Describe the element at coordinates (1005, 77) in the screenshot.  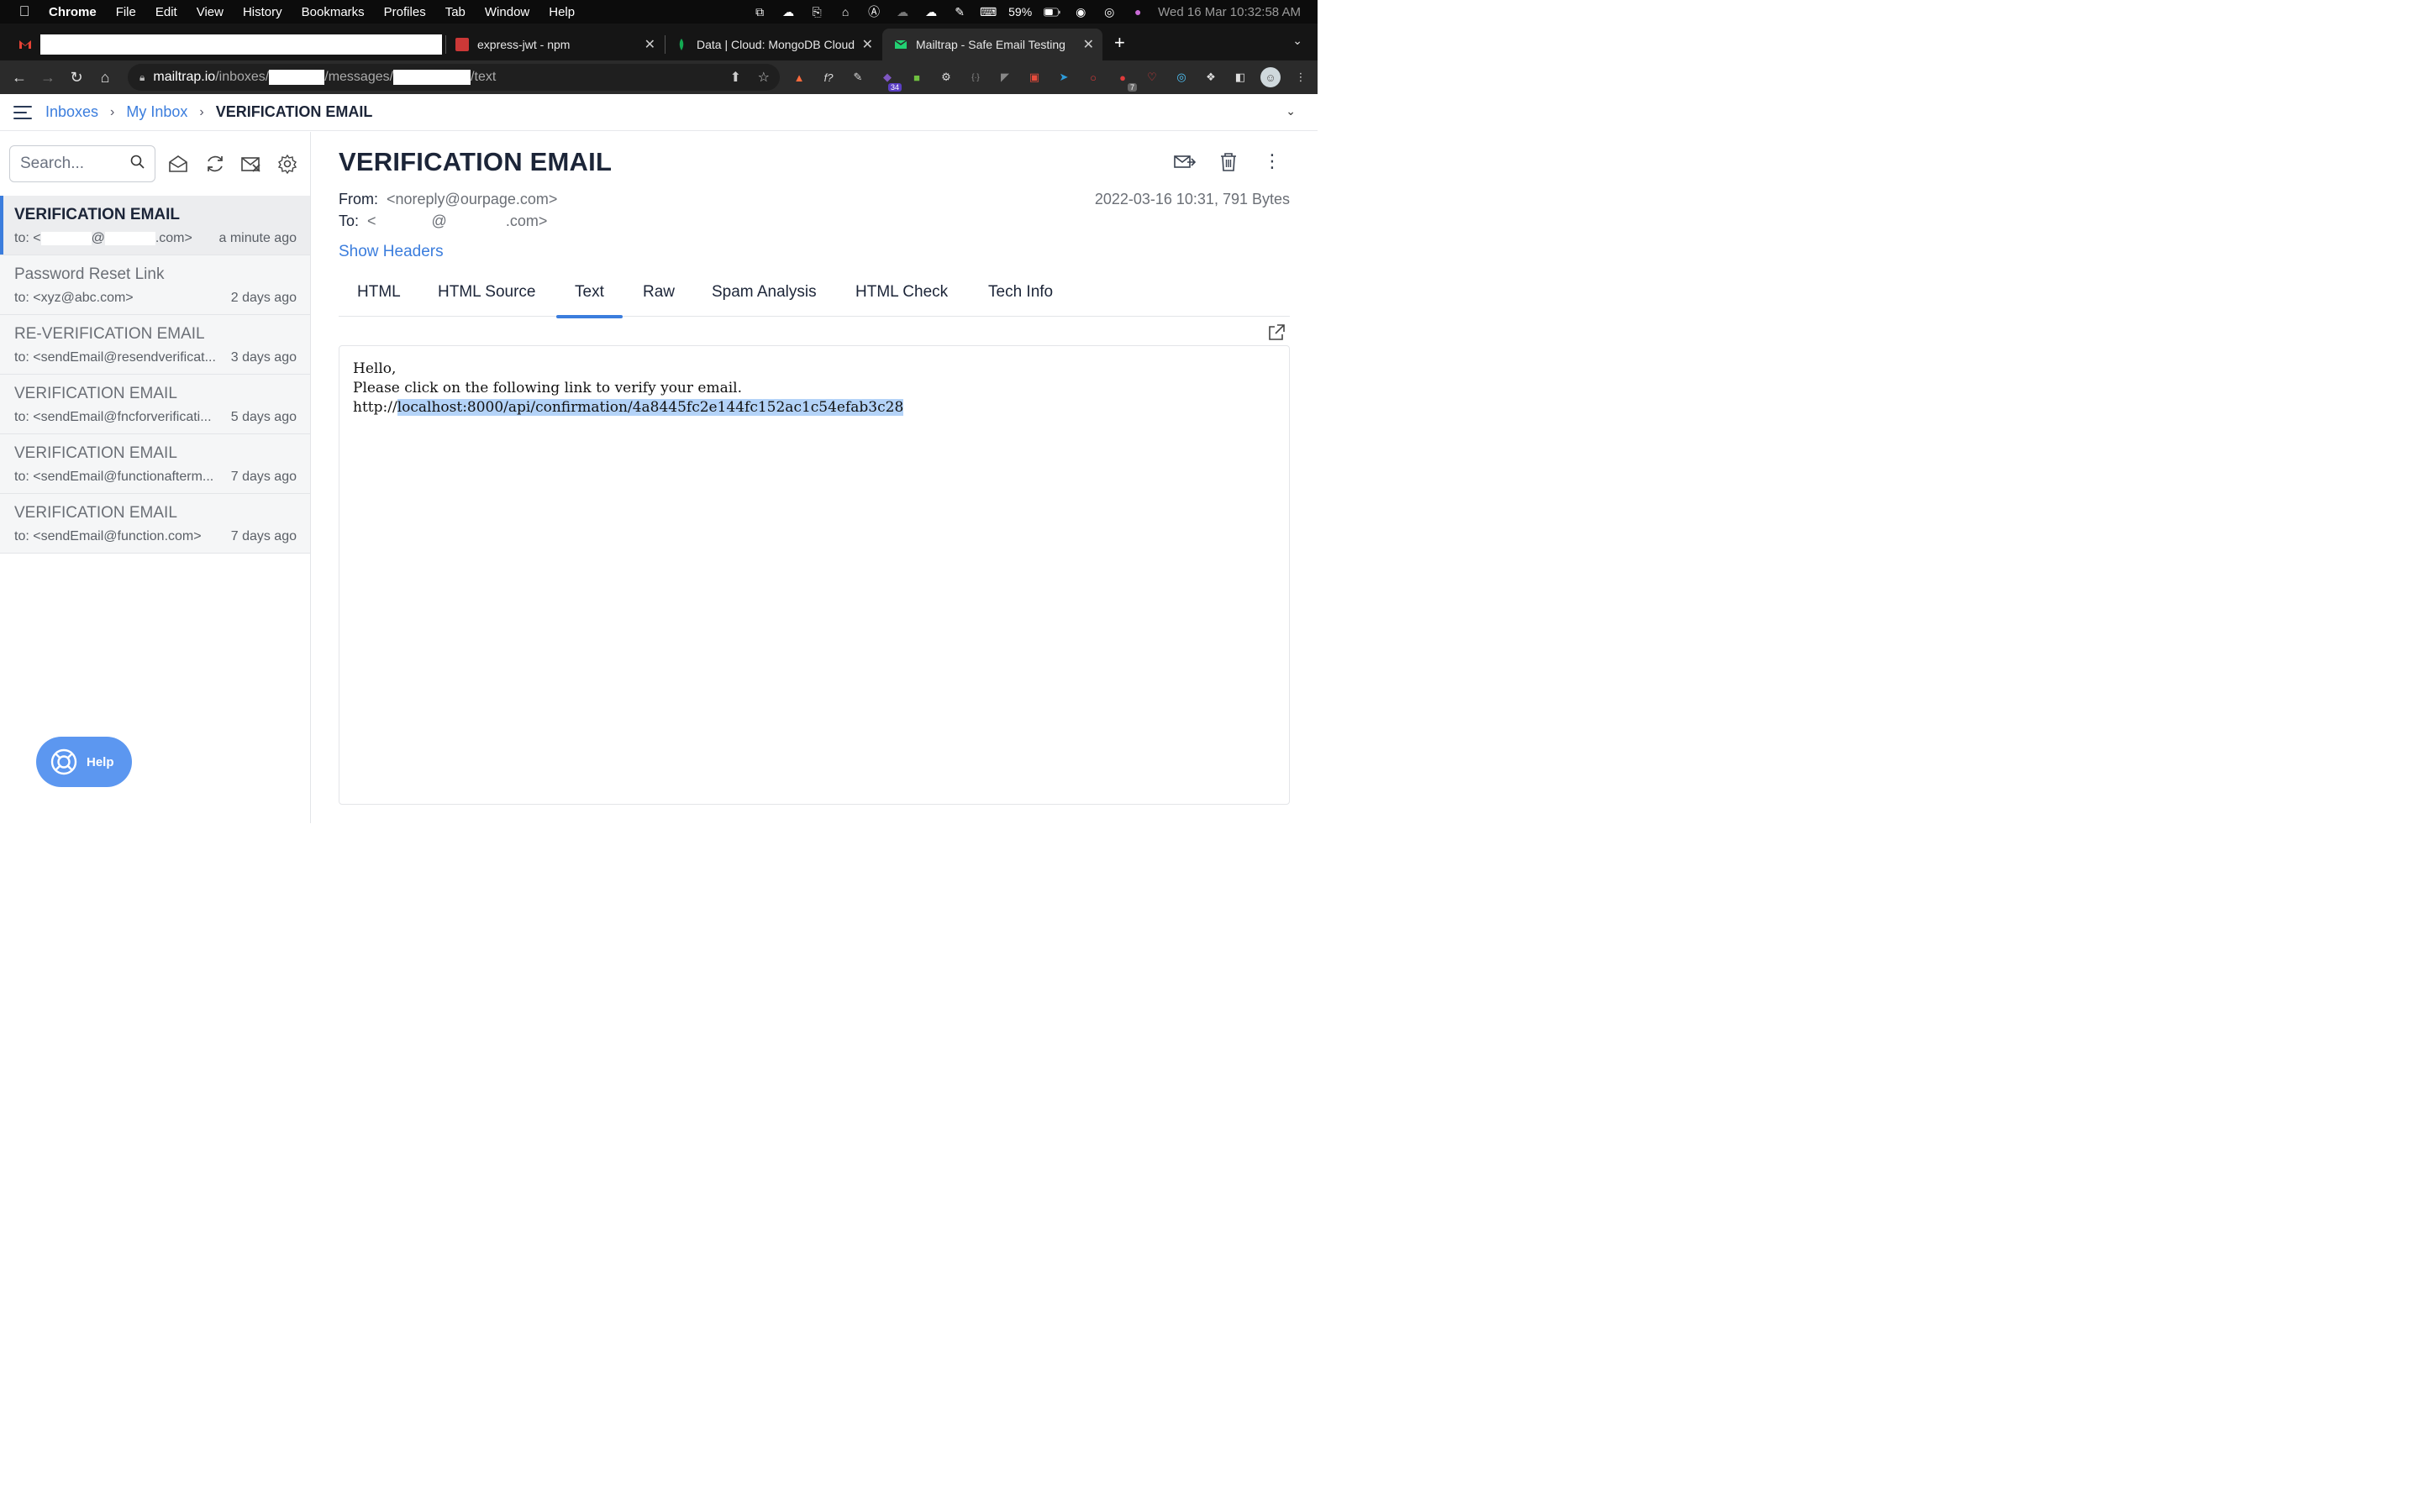
I see `extension-cursor-icon: ◤` at that location.